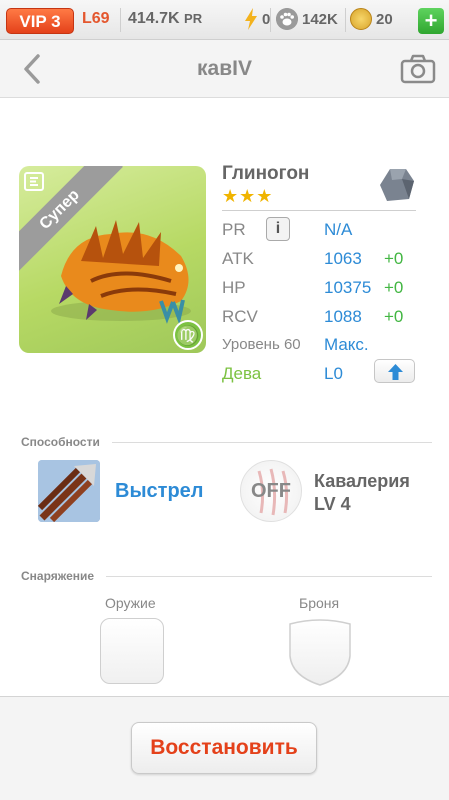  Describe the element at coordinates (242, 373) in the screenshot. I see `zodiac-label: Дева` at that location.